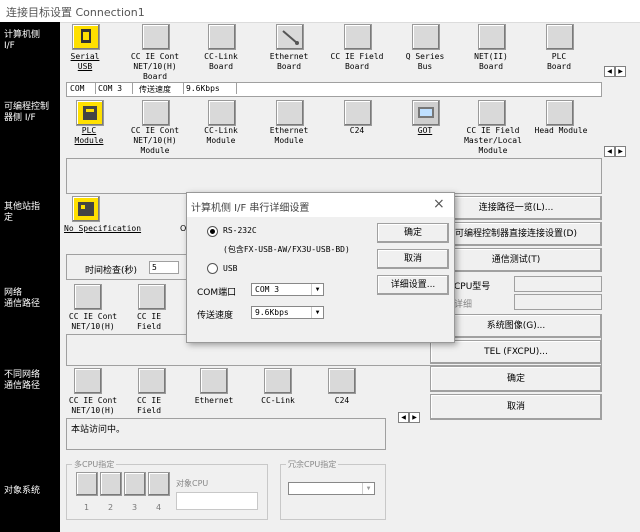  What do you see at coordinates (286, 249) in the screenshot?
I see `rs232c-note: (包含FX-USB-AW/FX3U-USB-BD)` at bounding box center [286, 249].